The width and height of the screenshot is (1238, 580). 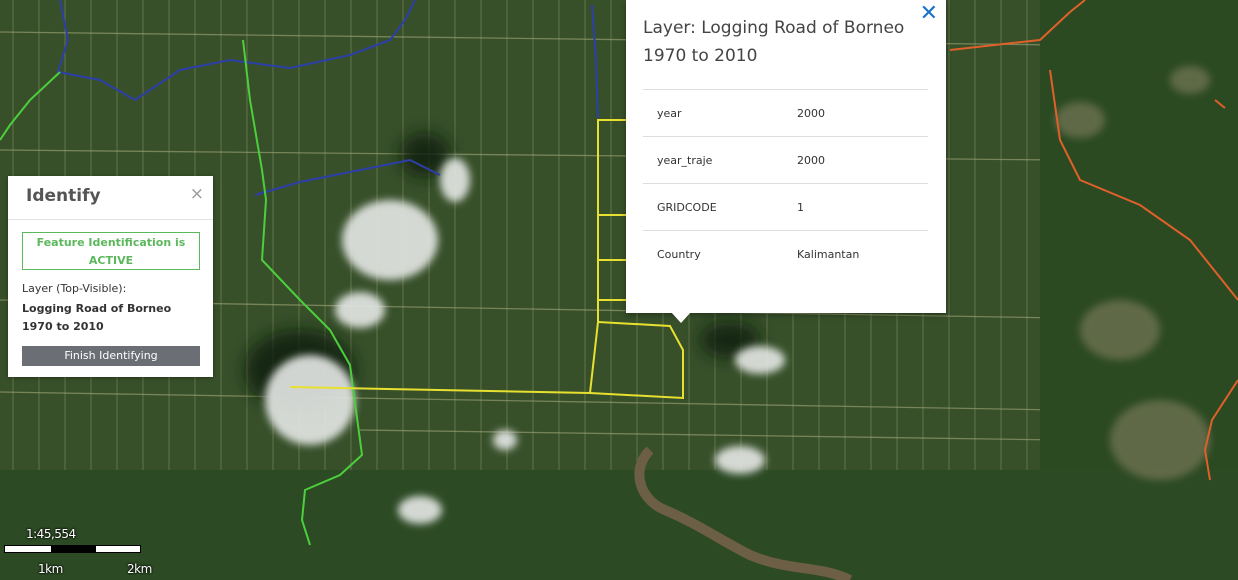 I want to click on attribute-key: GRIDCODE, so click(x=687, y=207).